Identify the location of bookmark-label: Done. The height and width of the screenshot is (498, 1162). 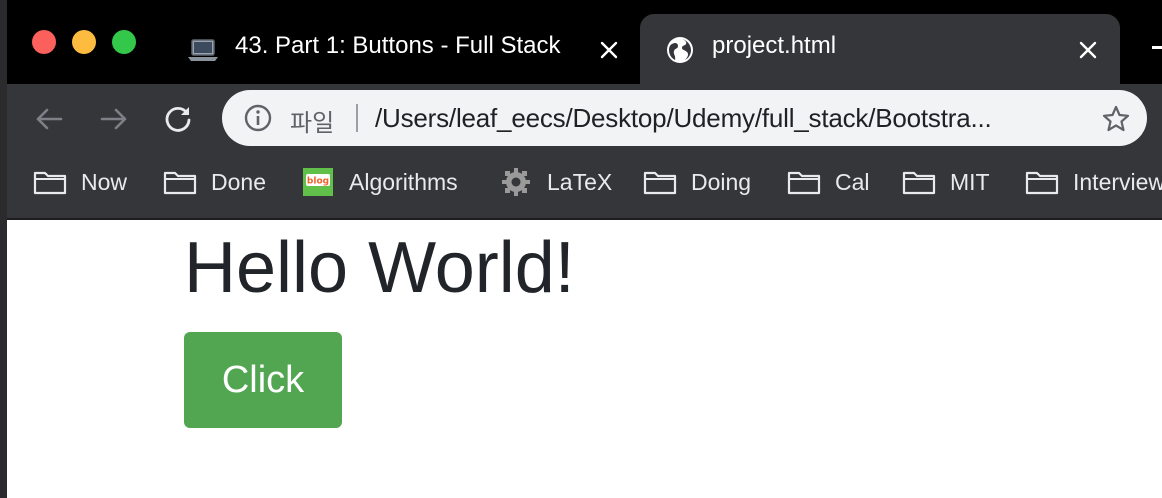
(238, 181).